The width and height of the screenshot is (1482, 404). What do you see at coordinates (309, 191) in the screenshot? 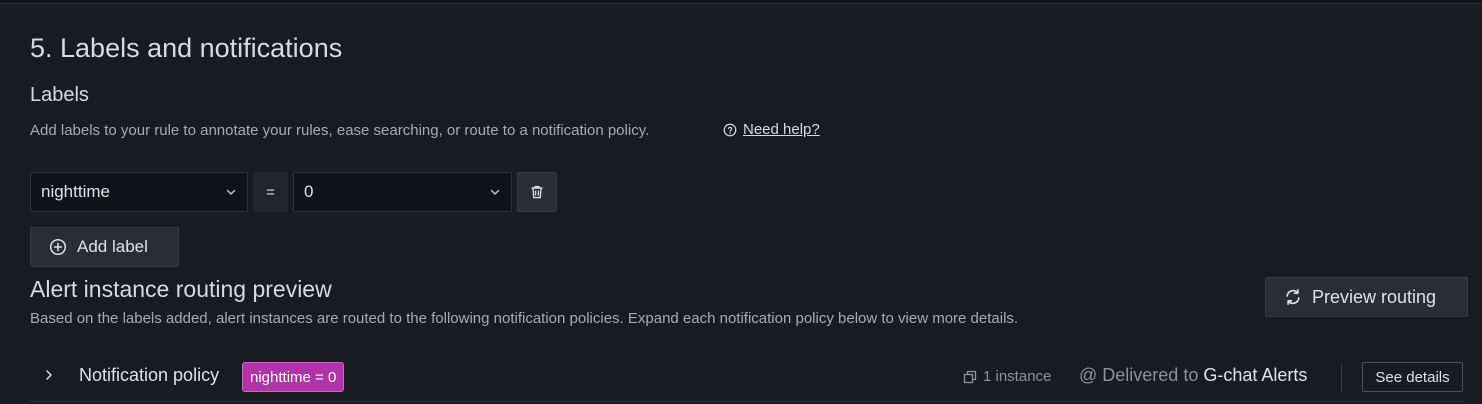
I see `label-value-value: 0` at bounding box center [309, 191].